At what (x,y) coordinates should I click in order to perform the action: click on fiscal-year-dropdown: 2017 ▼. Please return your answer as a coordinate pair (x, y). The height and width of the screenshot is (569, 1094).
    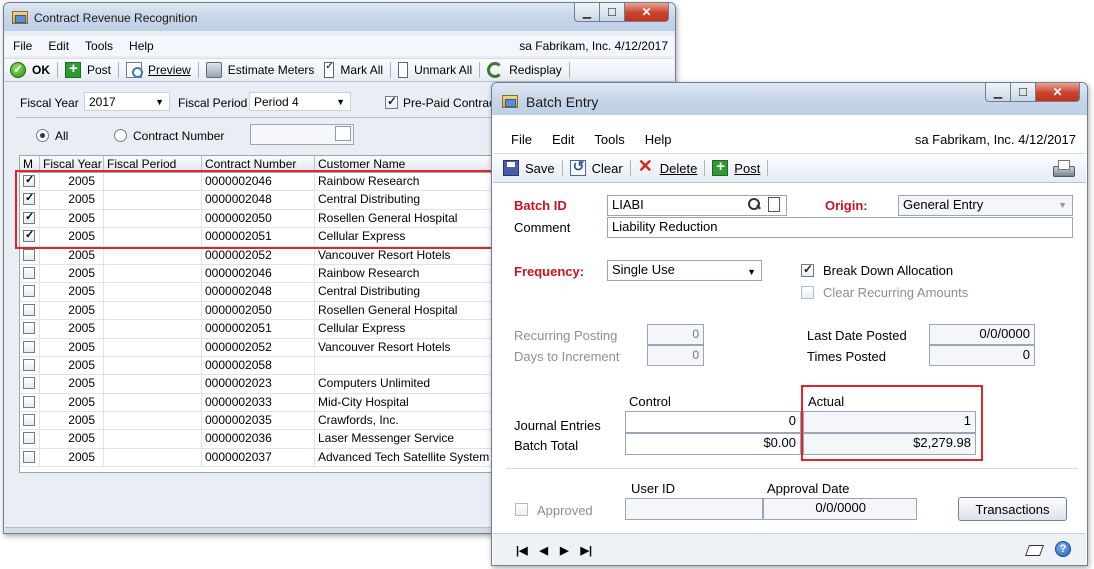
    Looking at the image, I should click on (127, 101).